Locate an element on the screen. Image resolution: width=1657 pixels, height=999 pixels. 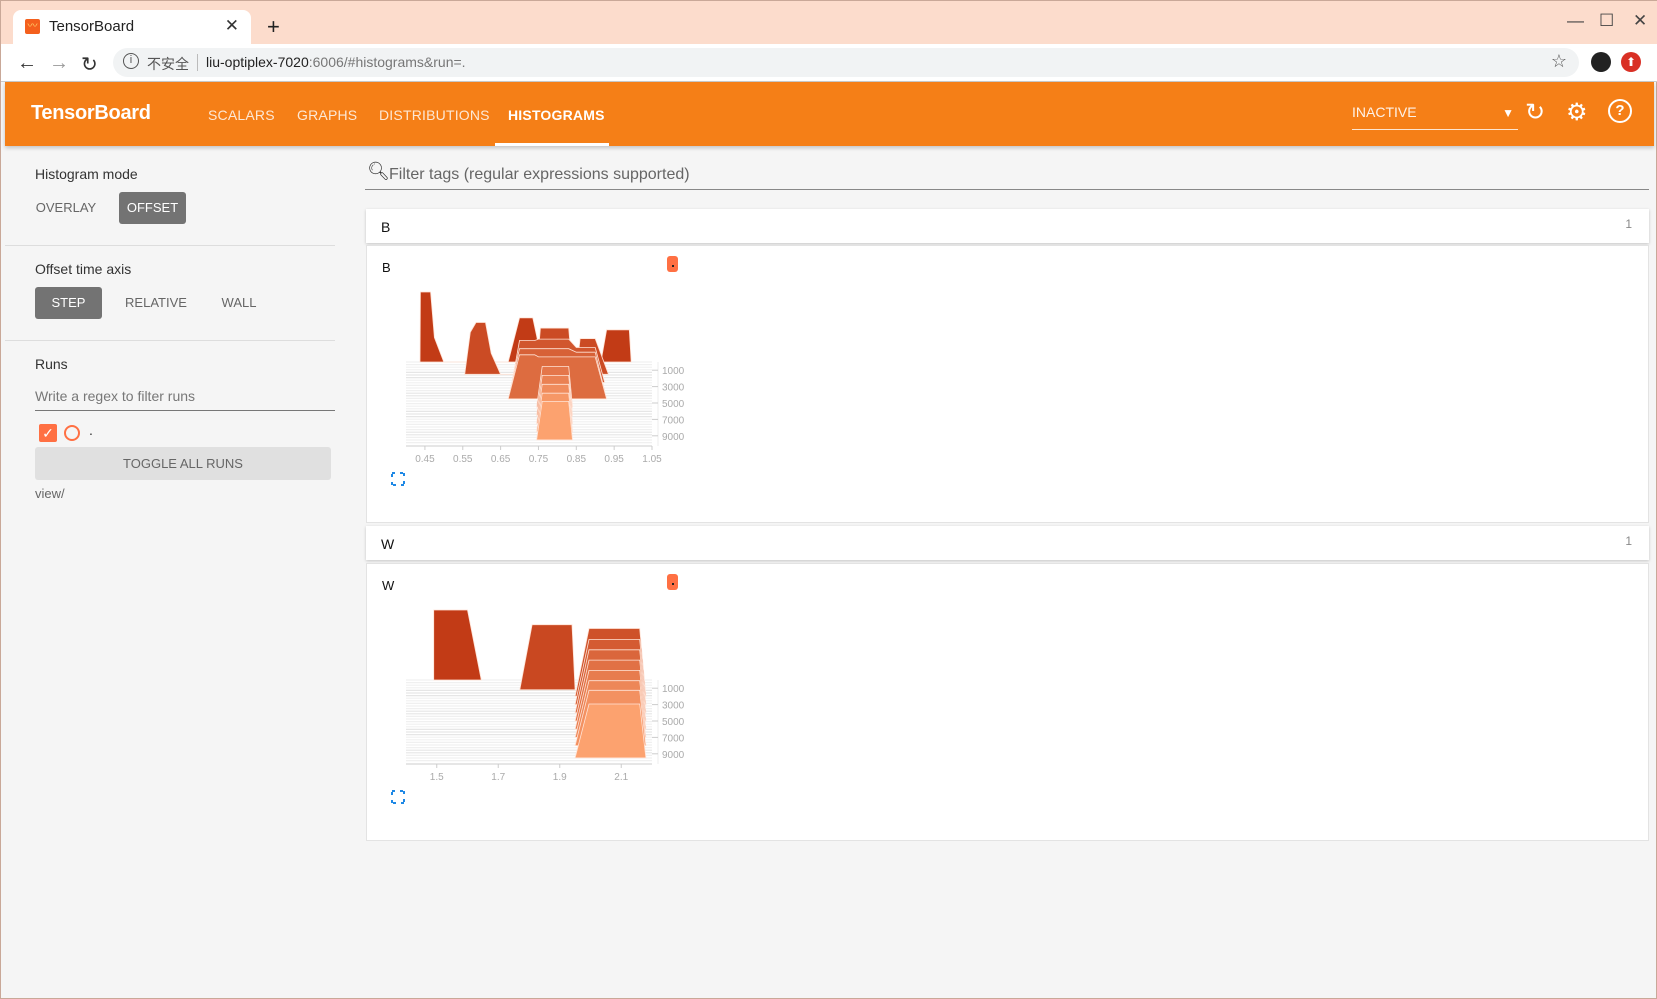
tensorboard-favicon-icon: 〰 is located at coordinates (32, 26).